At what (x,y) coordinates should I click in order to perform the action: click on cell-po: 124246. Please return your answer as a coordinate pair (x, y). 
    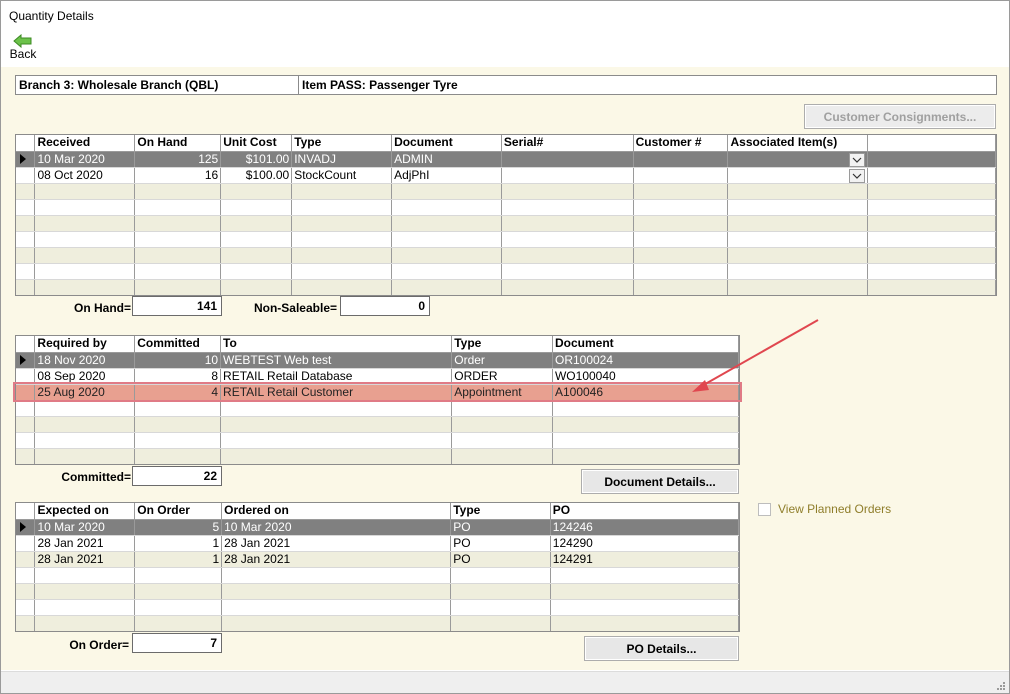
    Looking at the image, I should click on (644, 527).